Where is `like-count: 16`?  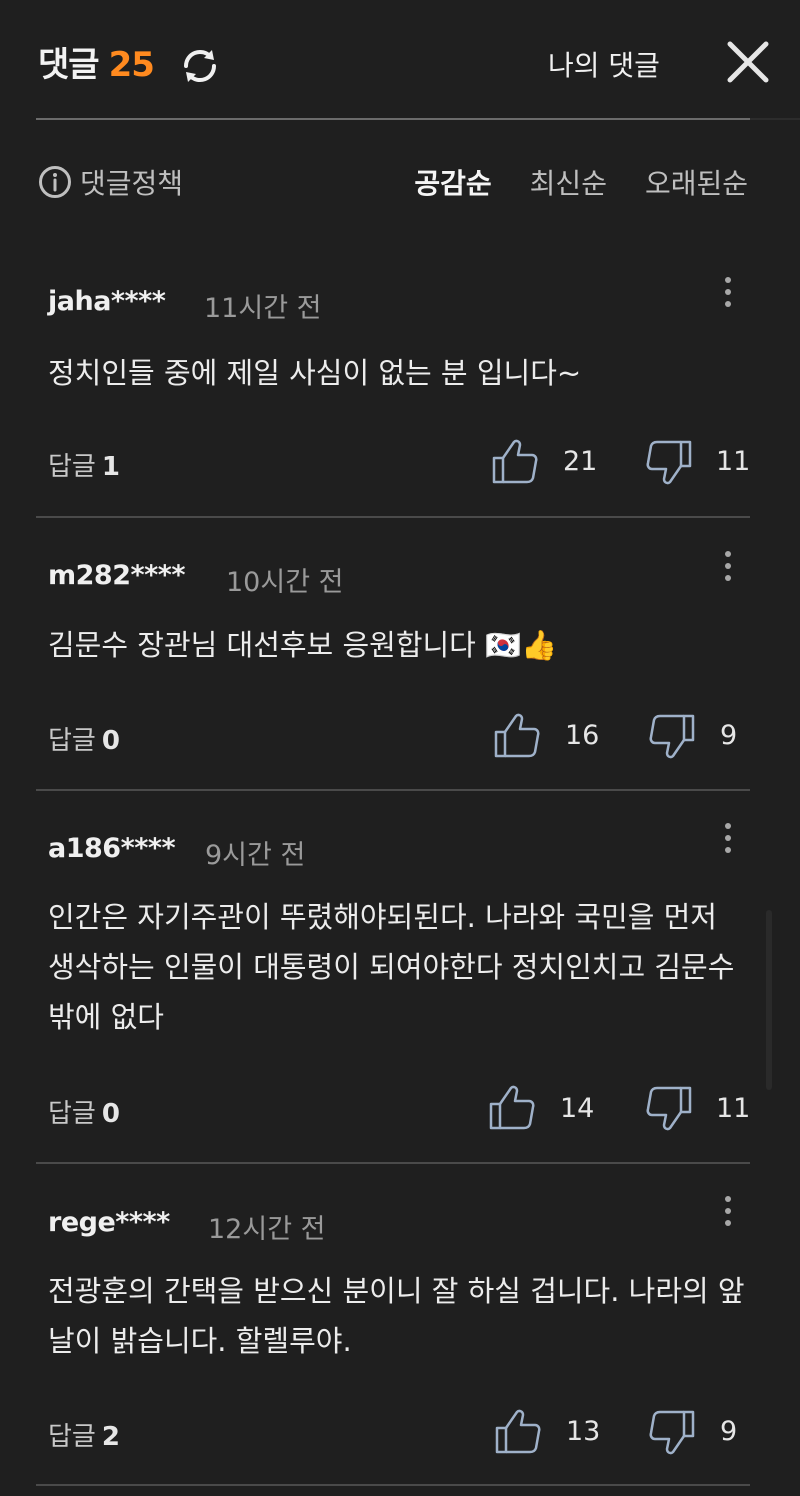
like-count: 16 is located at coordinates (582, 735).